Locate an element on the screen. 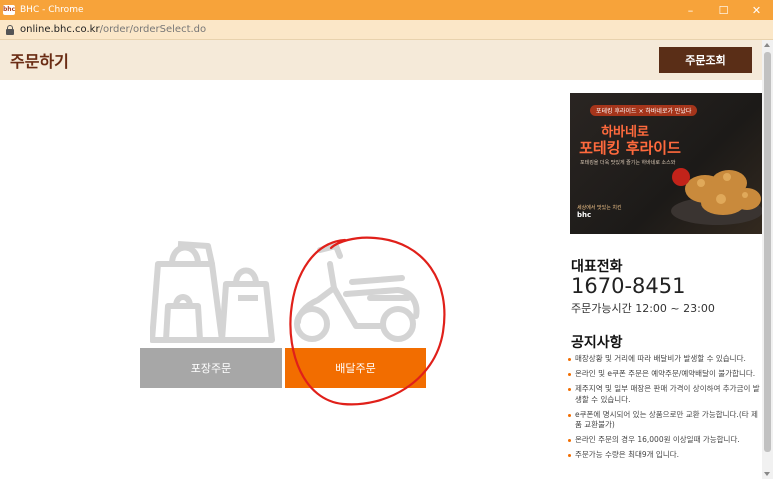 This screenshot has height=479, width=773. rep-phone-title: 대표전화 is located at coordinates (597, 267).